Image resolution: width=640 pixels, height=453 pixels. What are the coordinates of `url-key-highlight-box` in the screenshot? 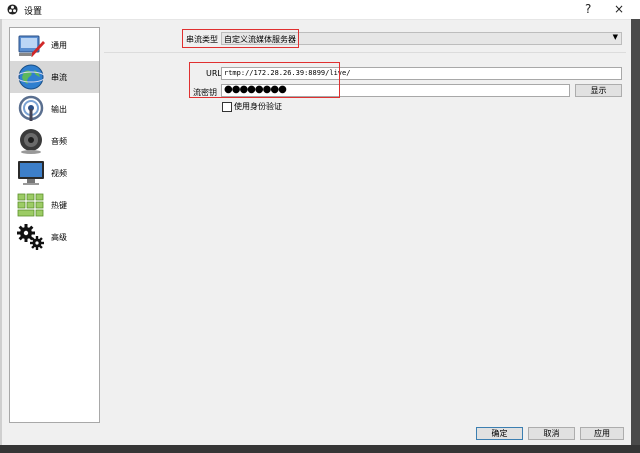 It's located at (264, 80).